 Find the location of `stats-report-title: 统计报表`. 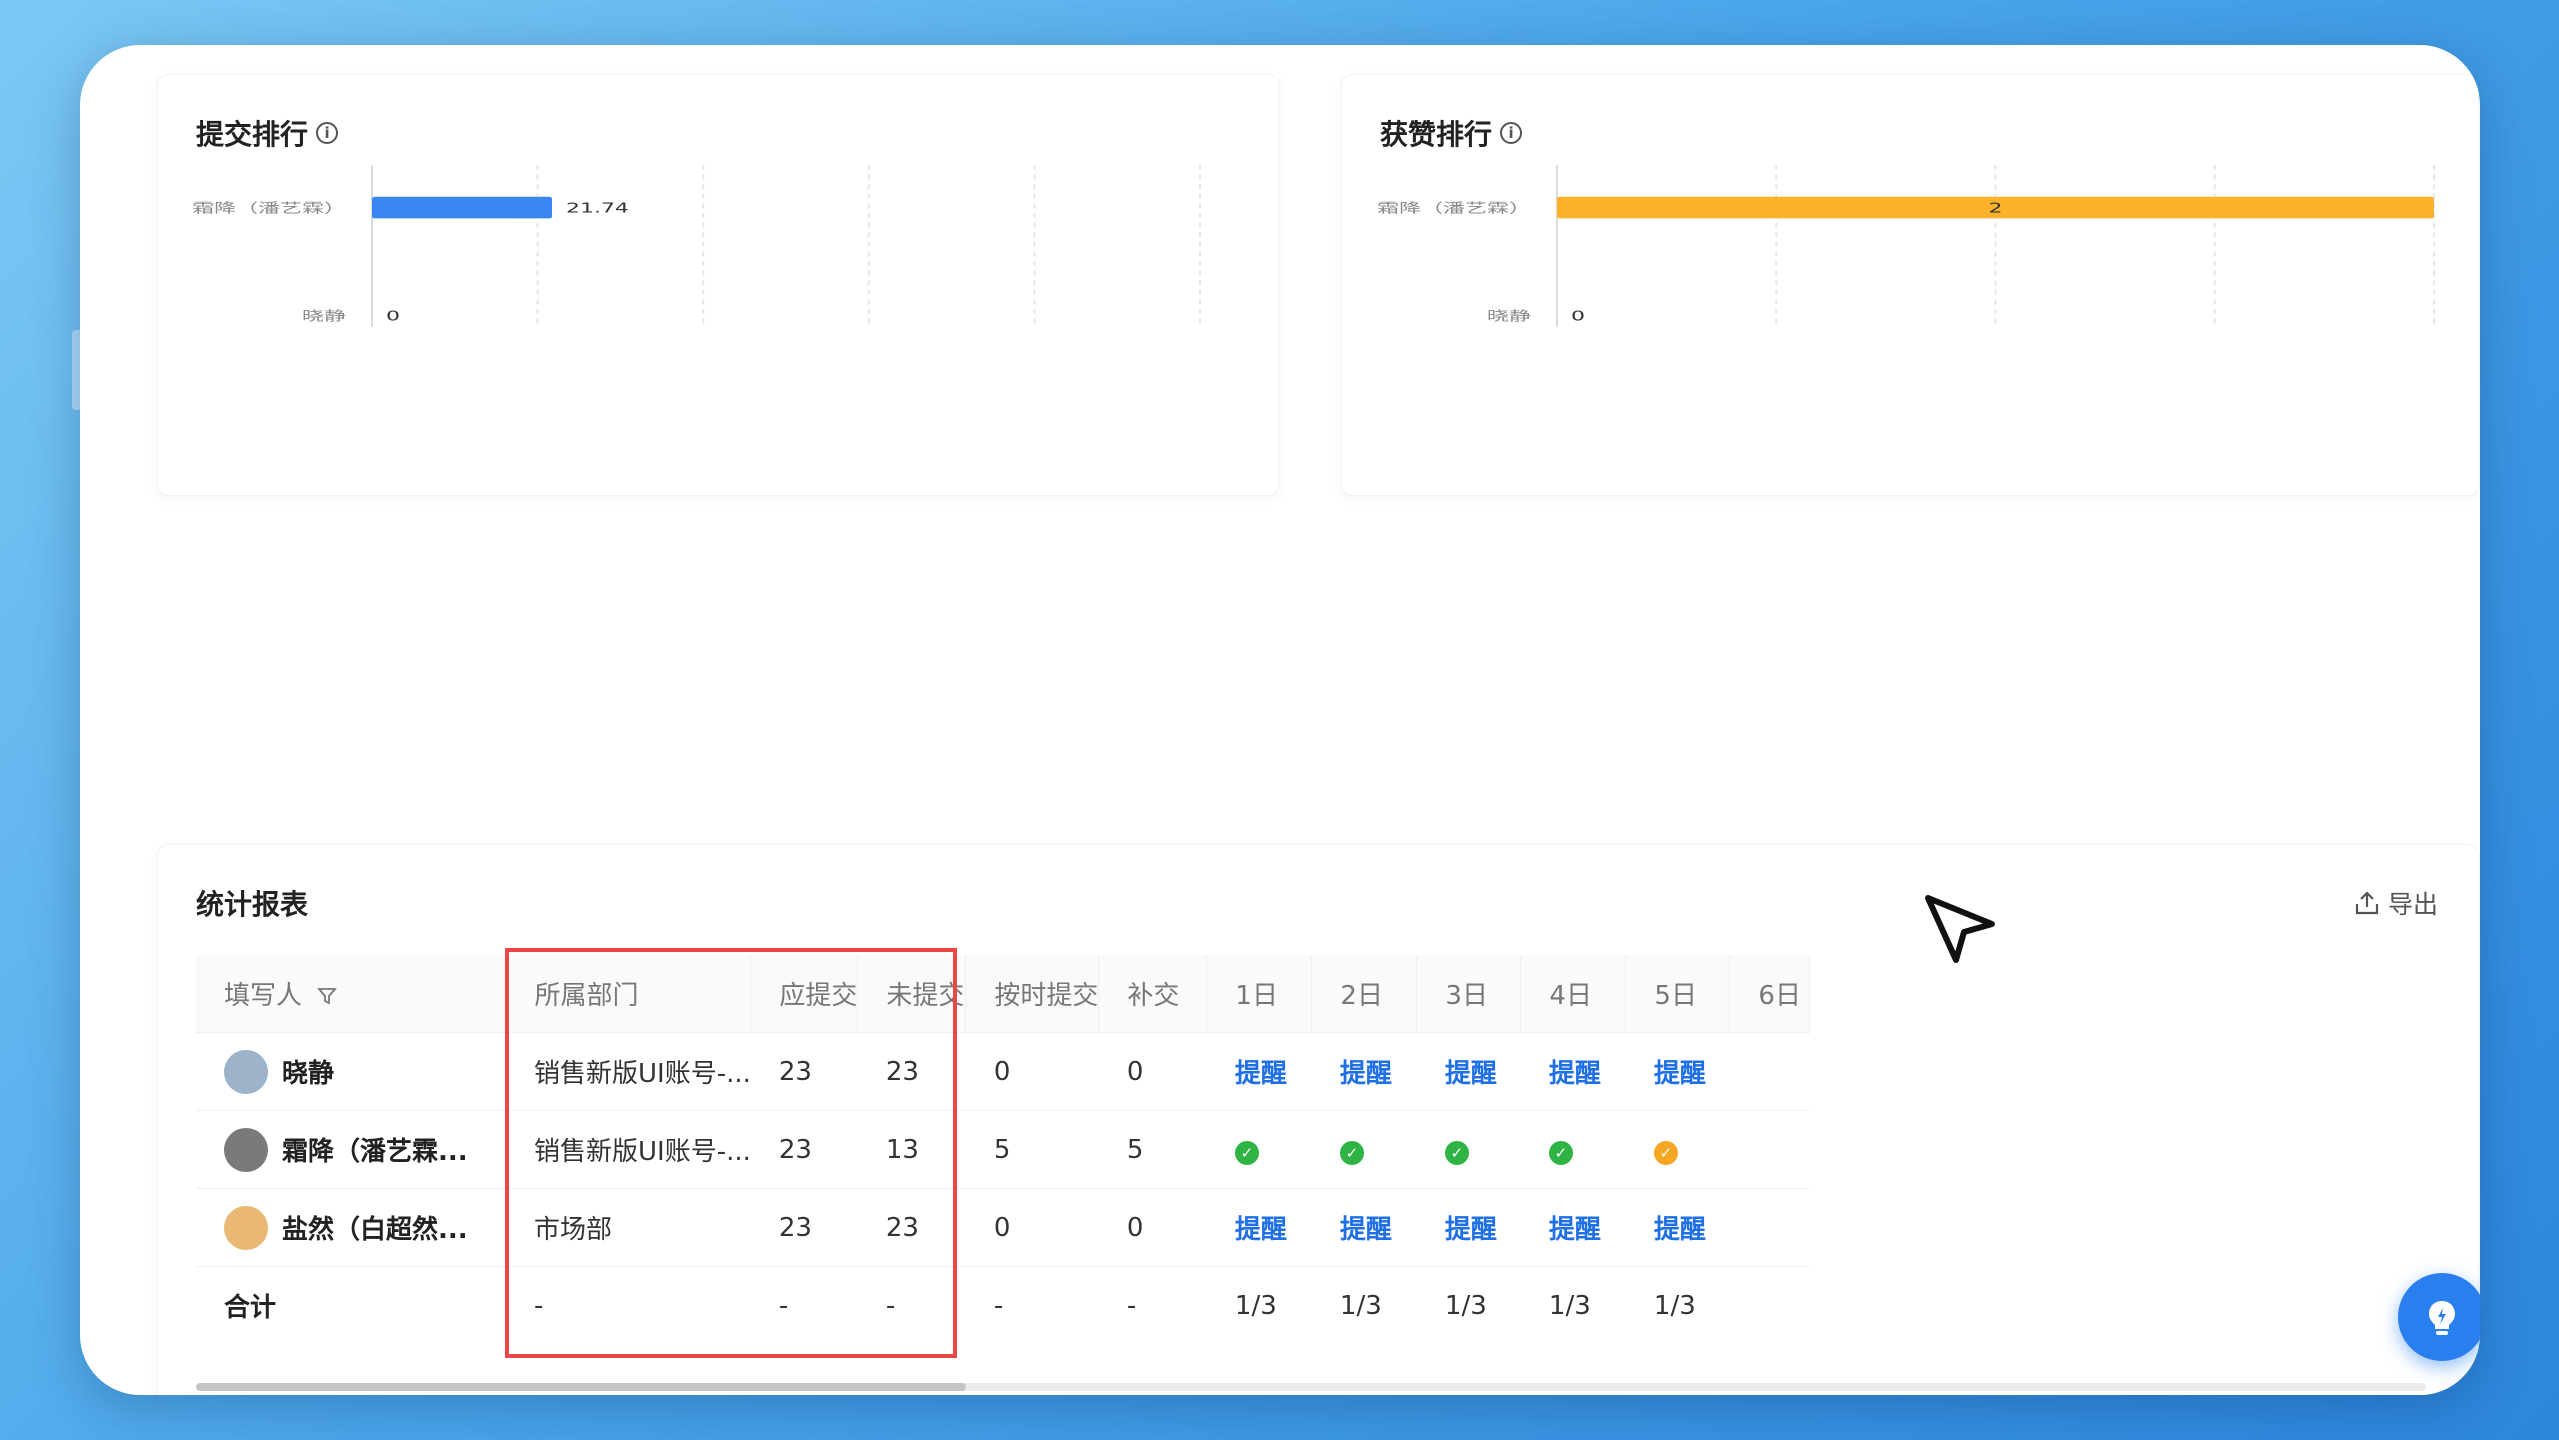

stats-report-title: 统计报表 is located at coordinates (252, 904).